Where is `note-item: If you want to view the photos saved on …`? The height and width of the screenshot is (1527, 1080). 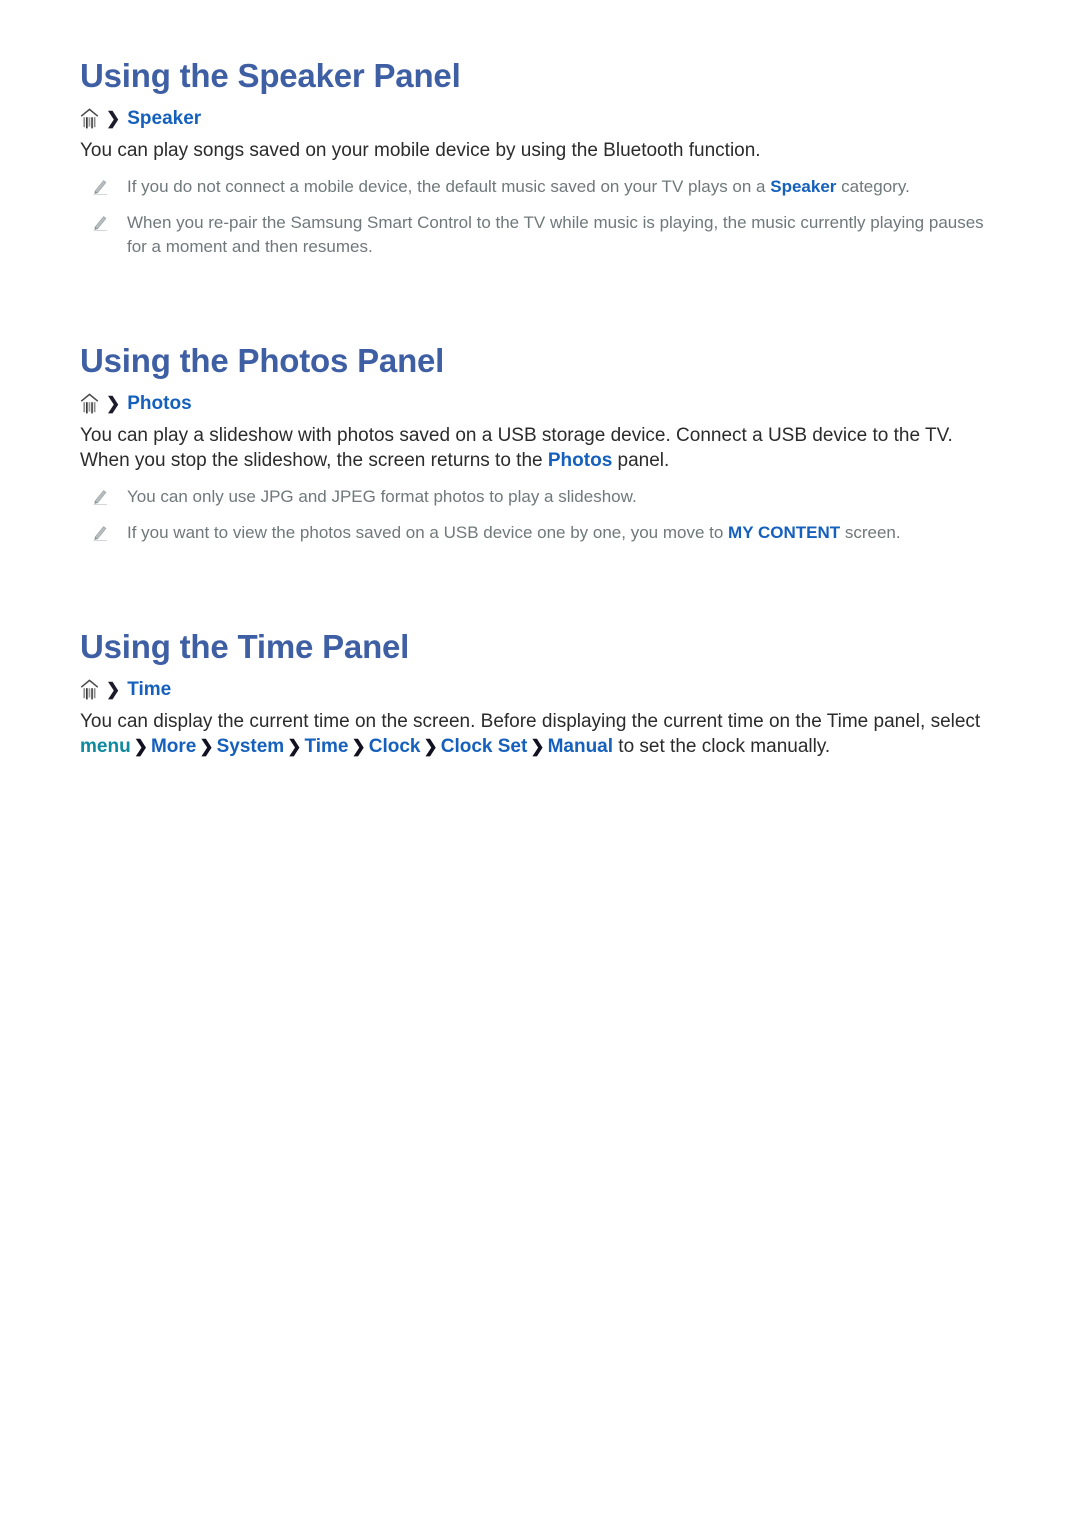 note-item: If you want to view the photos saved on … is located at coordinates (540, 533).